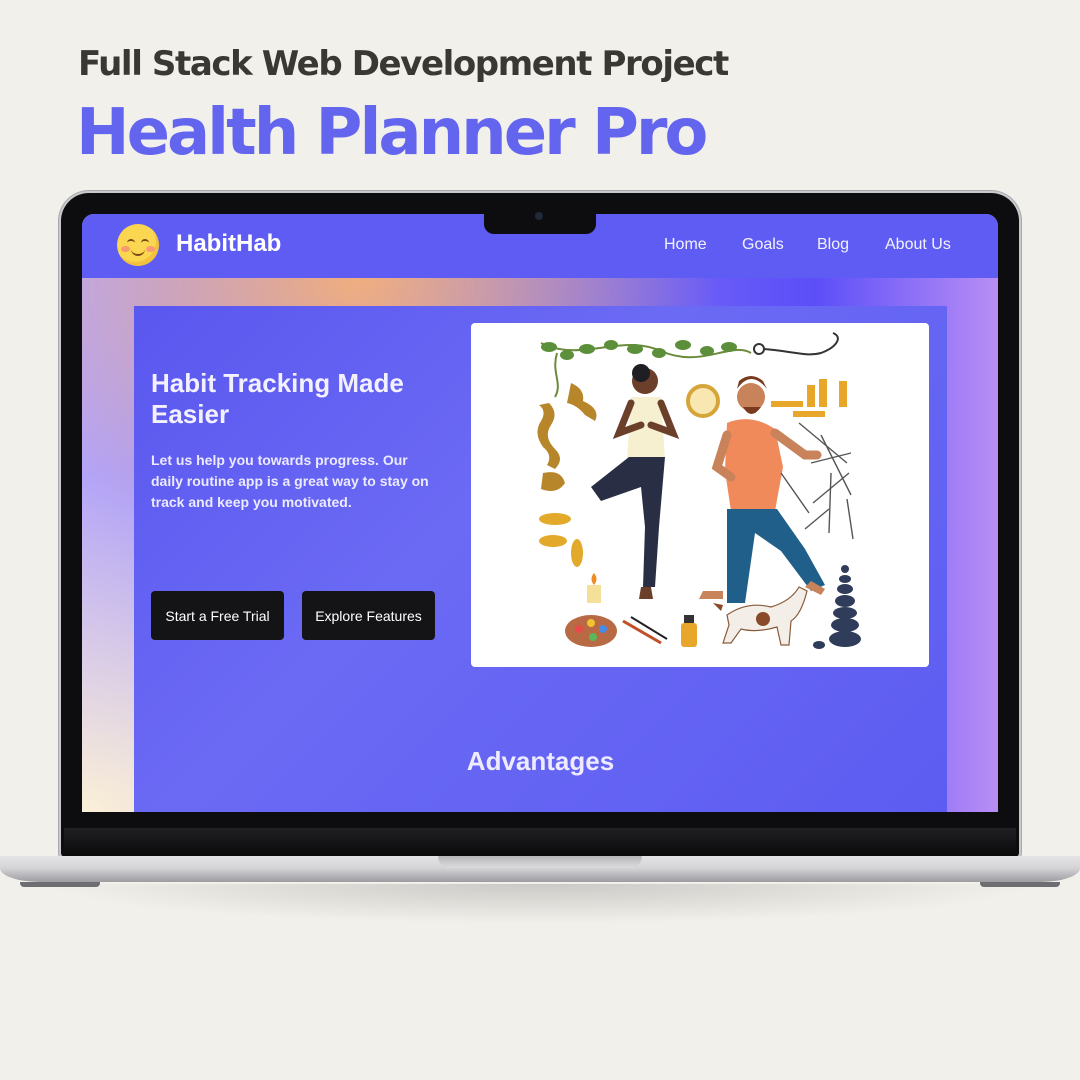 The image size is (1080, 1080). I want to click on advantages-heading: Advantages, so click(540, 761).